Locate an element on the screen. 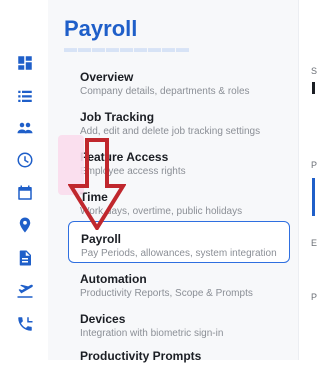  panel-title-echo: ▬▬▬▬▬▬▬▬▬ is located at coordinates (127, 47).